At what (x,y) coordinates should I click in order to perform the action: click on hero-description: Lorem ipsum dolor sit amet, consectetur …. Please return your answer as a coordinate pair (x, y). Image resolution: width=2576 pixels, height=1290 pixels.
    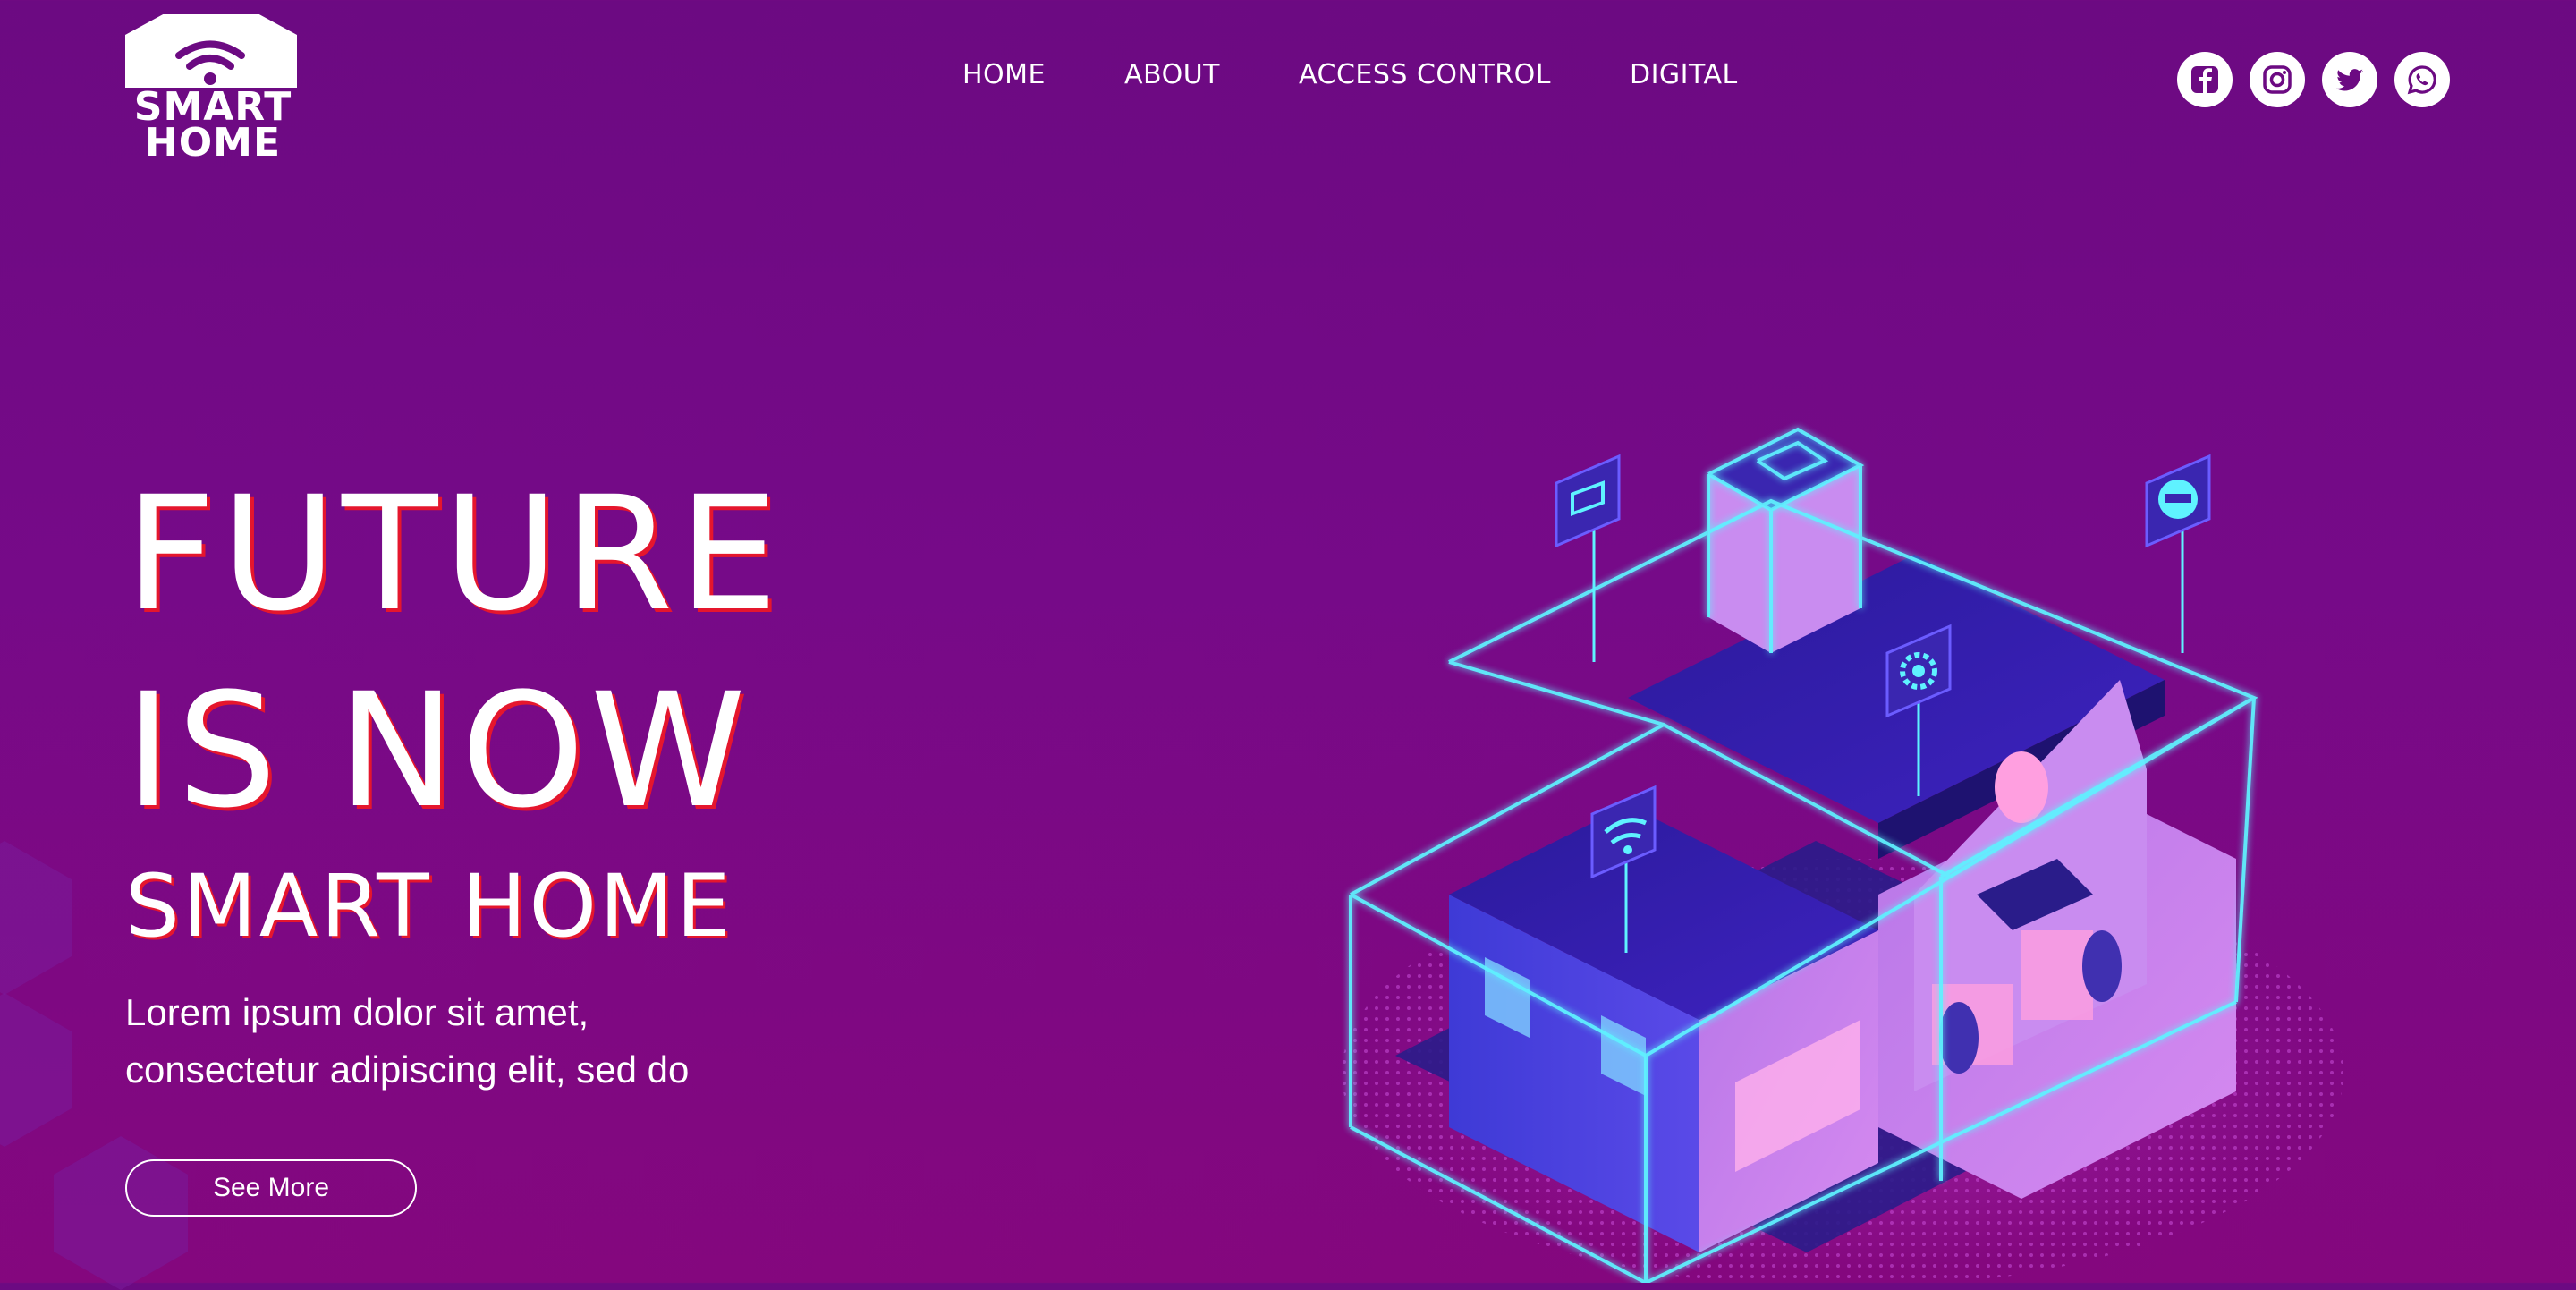
    Looking at the image, I should click on (527, 1041).